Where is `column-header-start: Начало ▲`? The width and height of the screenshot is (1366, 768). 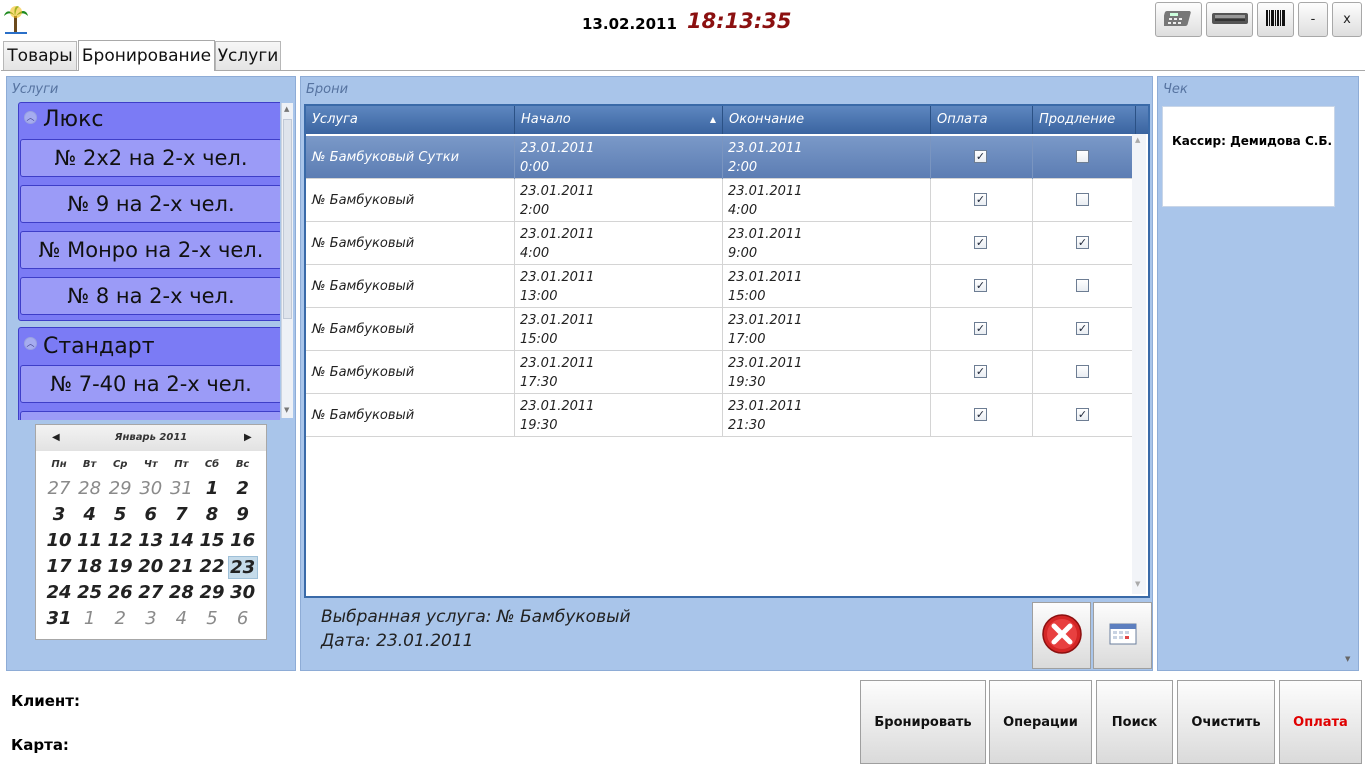 column-header-start: Начало ▲ is located at coordinates (619, 120).